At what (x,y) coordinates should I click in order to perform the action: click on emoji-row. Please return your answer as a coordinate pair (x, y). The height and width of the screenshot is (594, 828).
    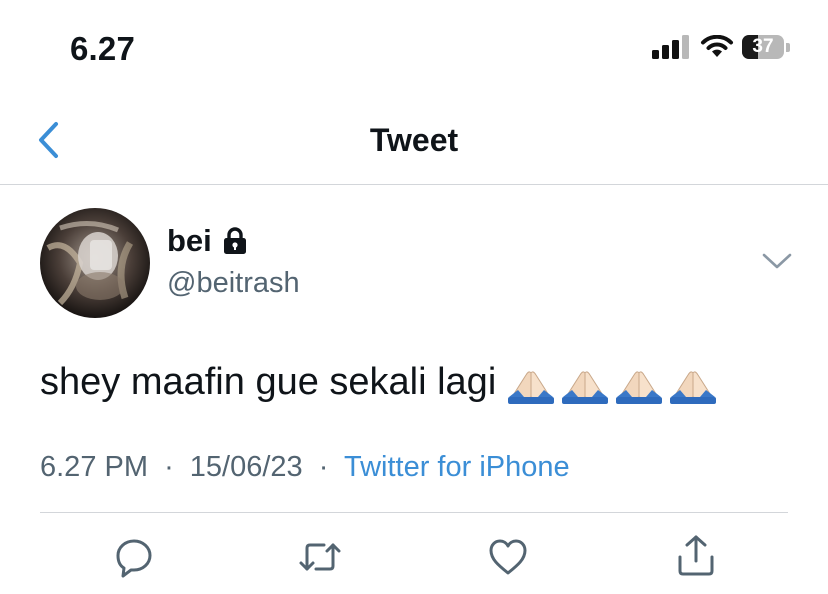
    Looking at the image, I should click on (612, 382).